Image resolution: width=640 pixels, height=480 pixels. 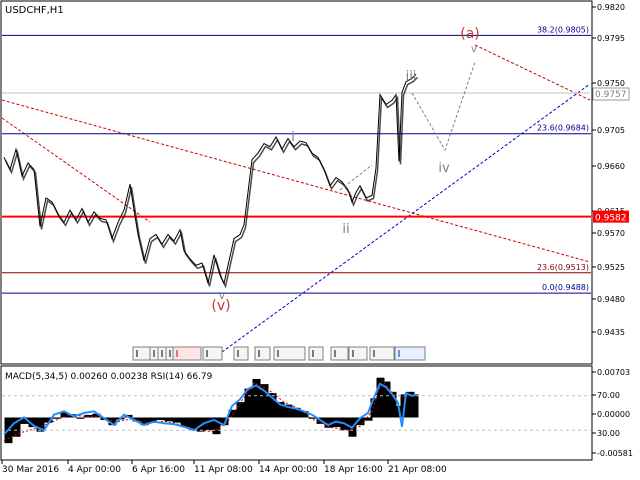 What do you see at coordinates (608, 433) in the screenshot?
I see `indicator-tick-label: 30.00` at bounding box center [608, 433].